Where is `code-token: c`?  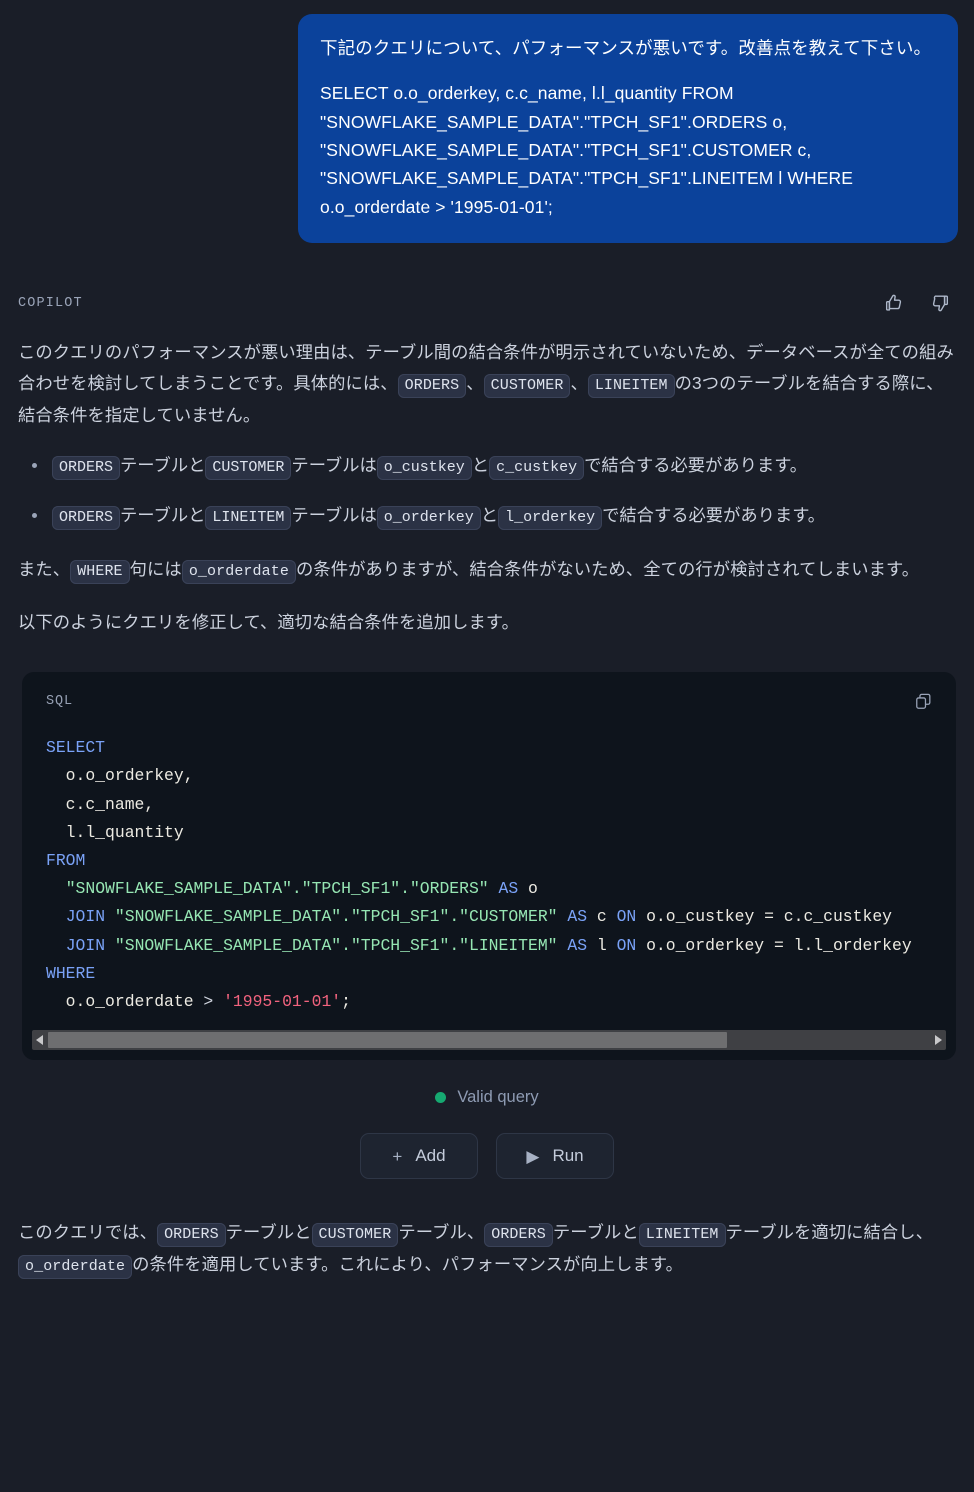
code-token: c is located at coordinates (602, 917).